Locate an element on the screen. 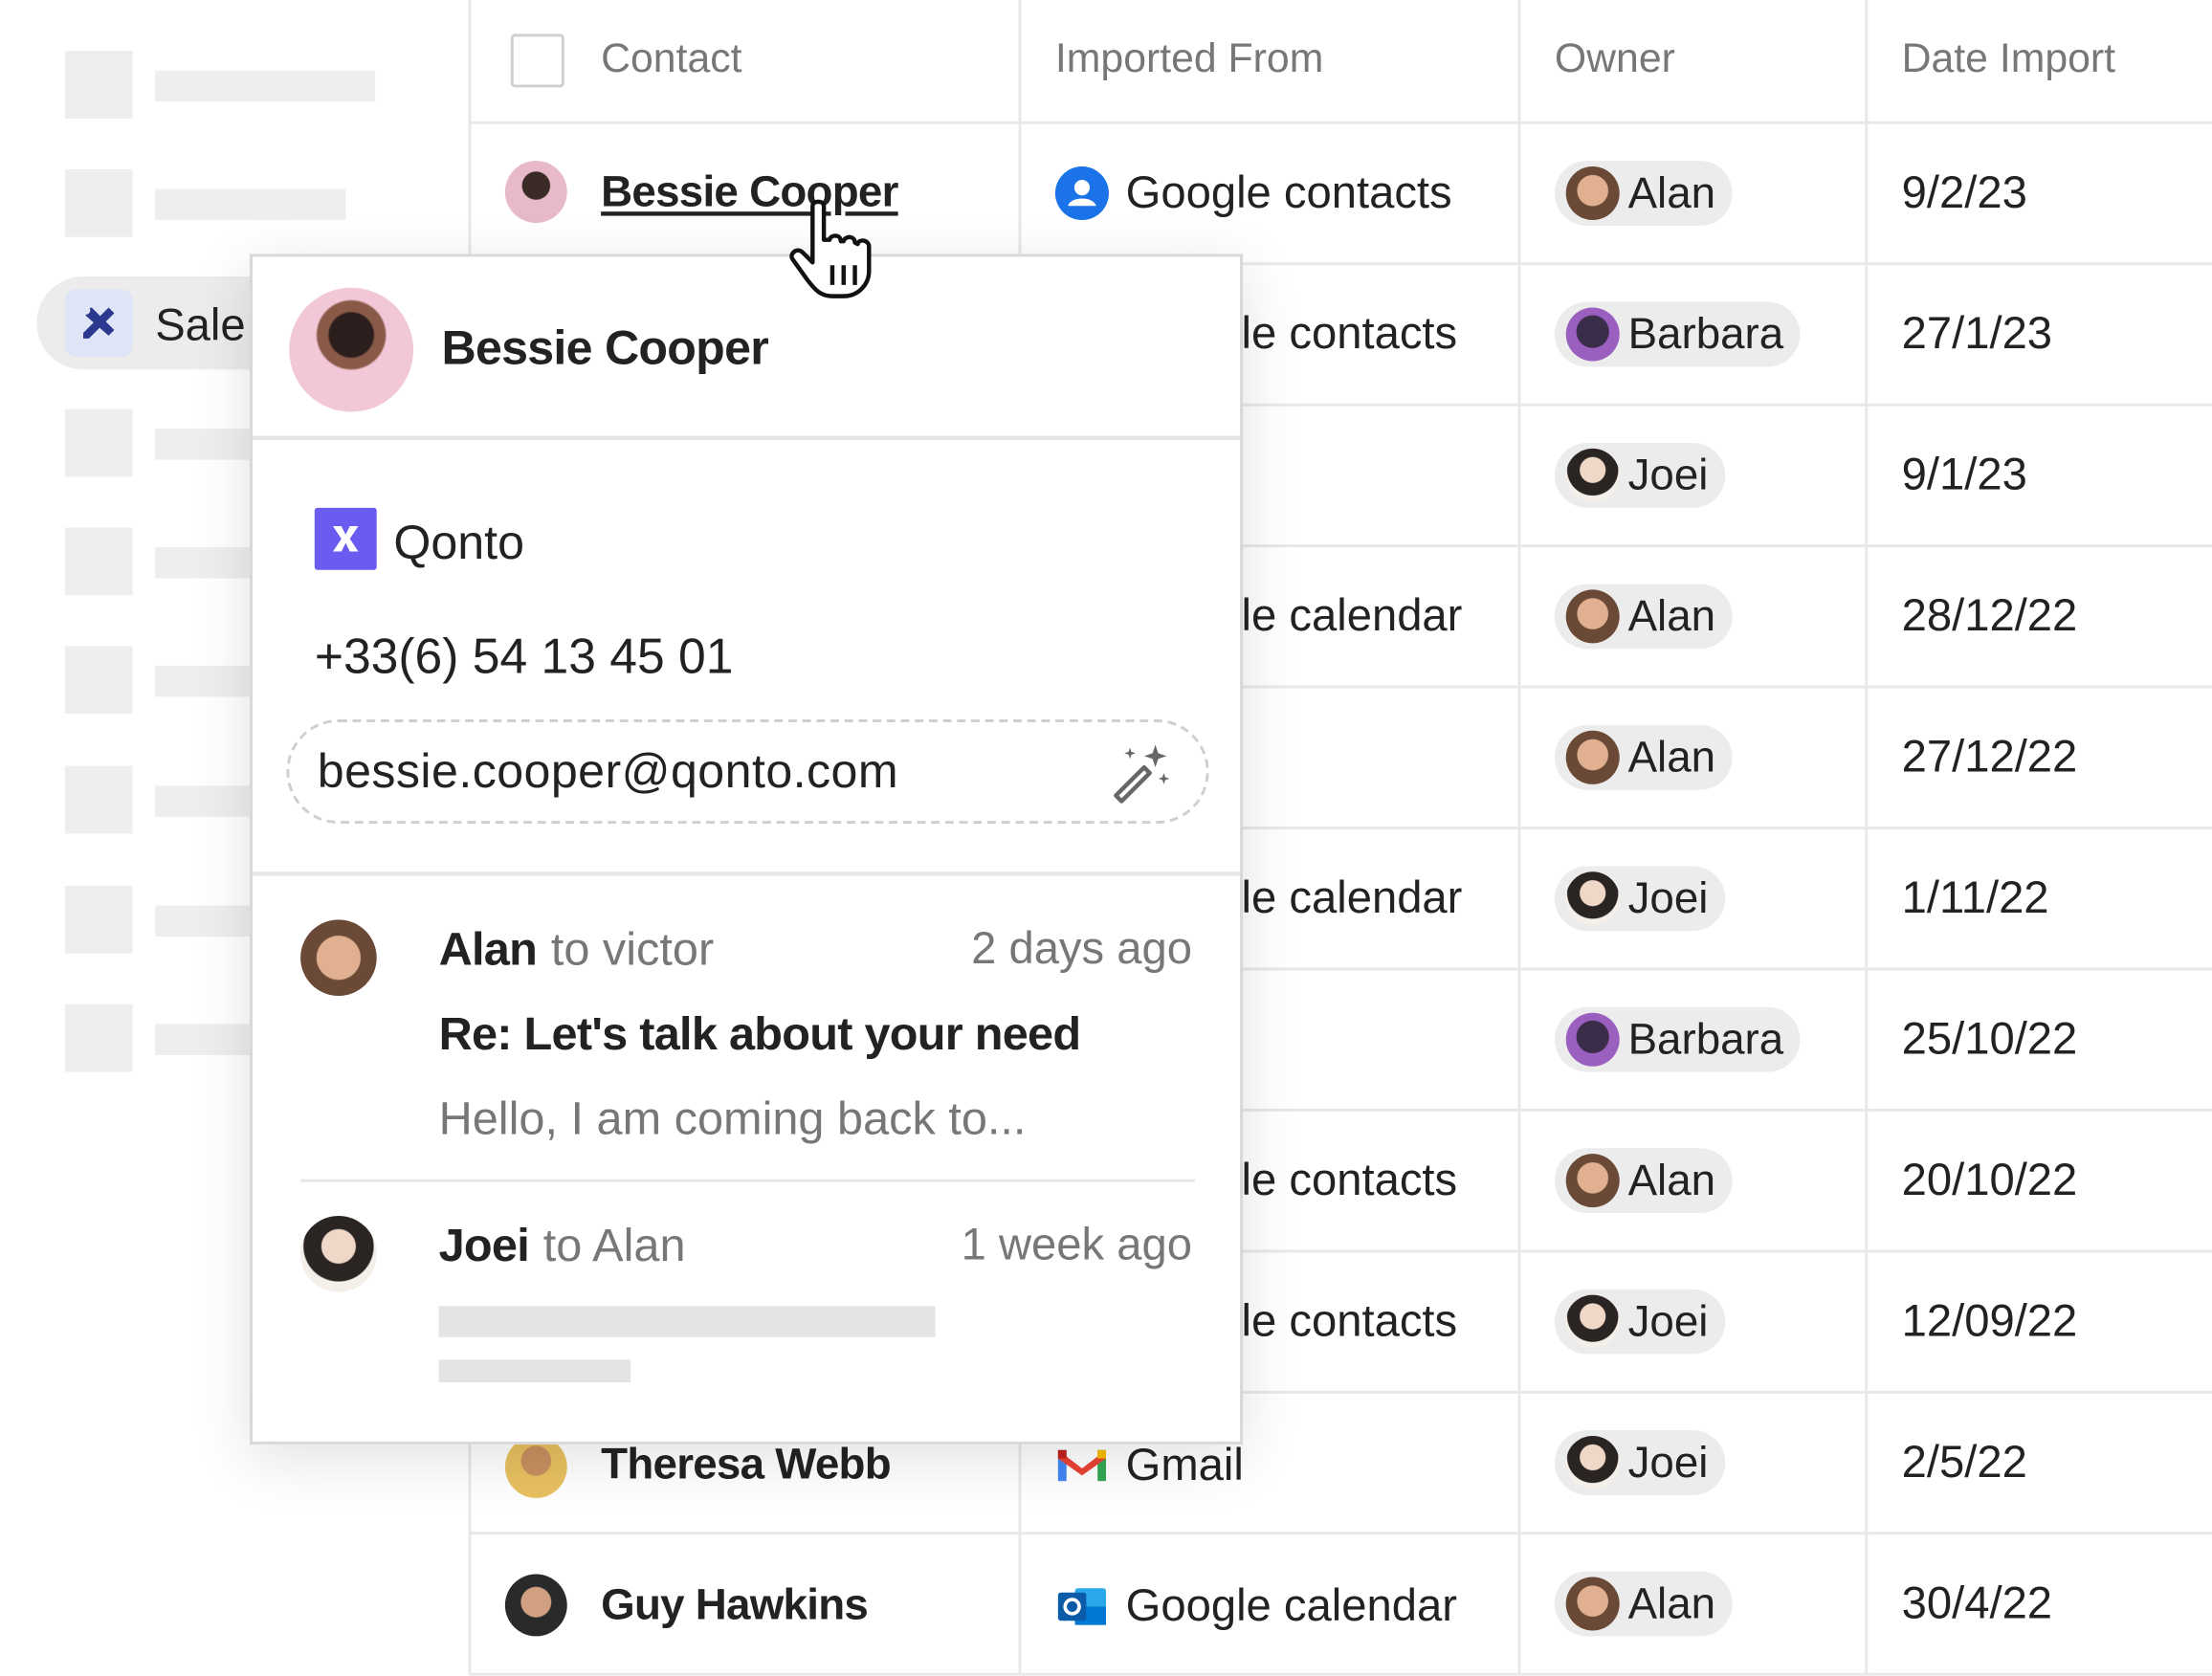 The height and width of the screenshot is (1676, 2212). sender-name: Joei is located at coordinates (484, 1244).